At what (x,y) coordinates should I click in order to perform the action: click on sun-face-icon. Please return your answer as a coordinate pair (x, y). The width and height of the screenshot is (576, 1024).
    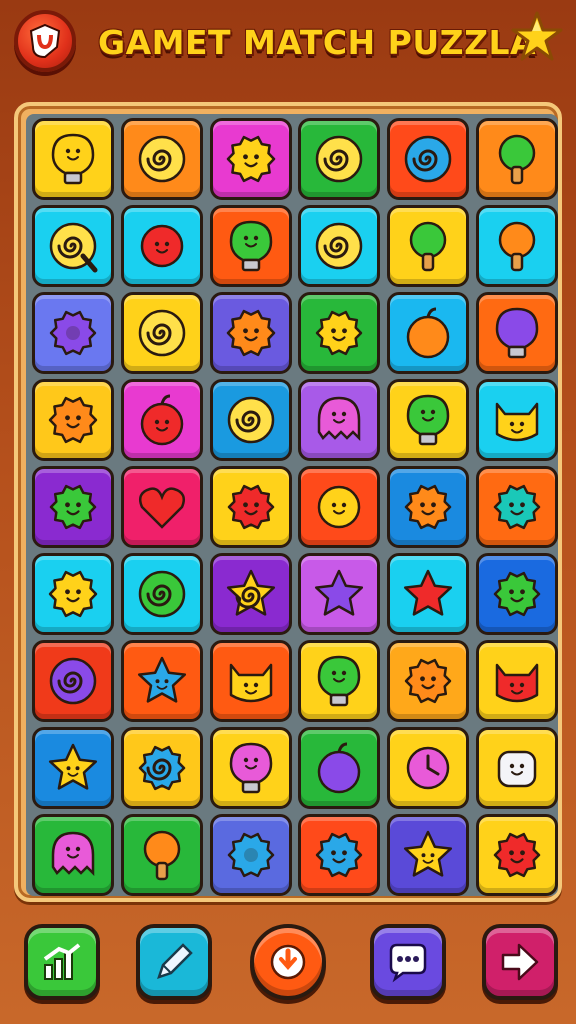
    Looking at the image, I should click on (250, 159).